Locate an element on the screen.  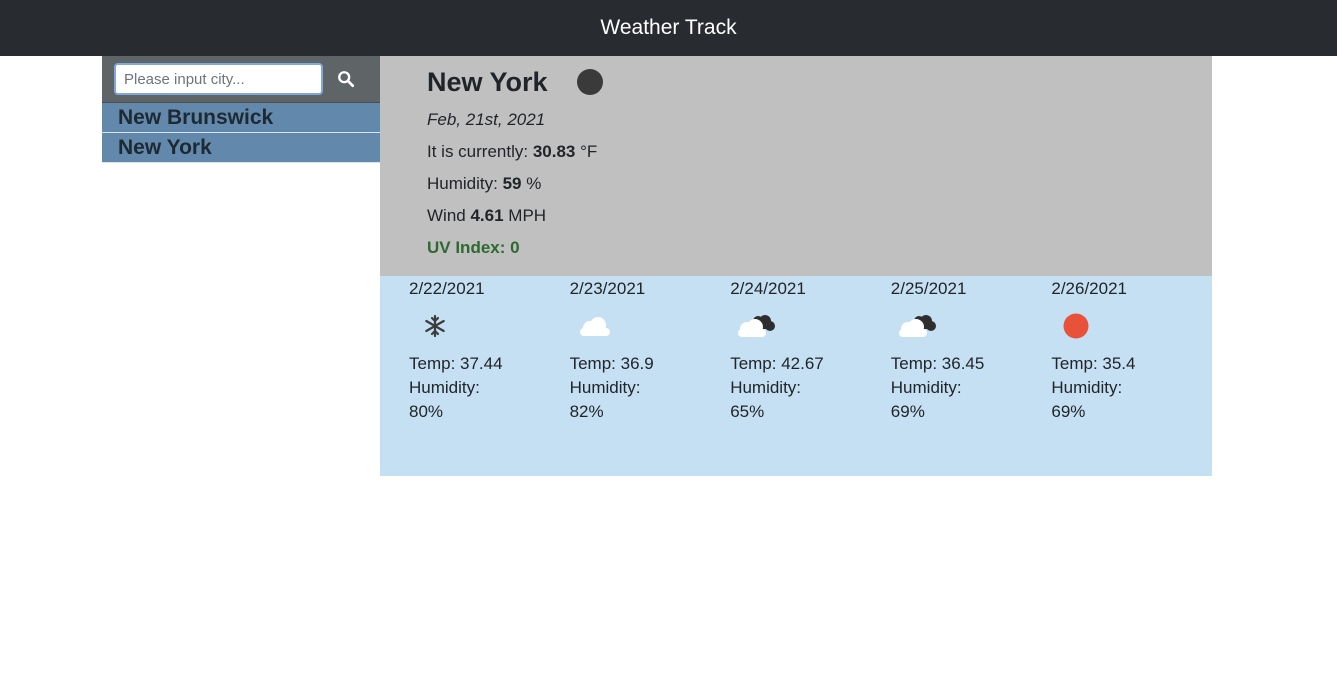
search-icon is located at coordinates (346, 79).